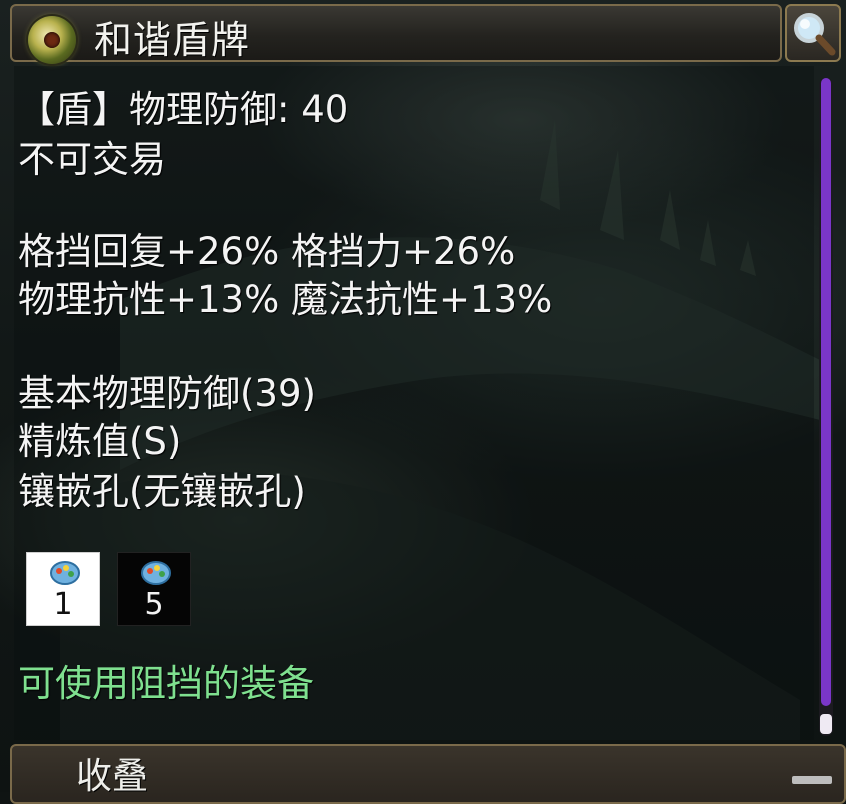 The image size is (846, 804). Describe the element at coordinates (428, 774) in the screenshot. I see `collapse-bar: 收叠` at that location.